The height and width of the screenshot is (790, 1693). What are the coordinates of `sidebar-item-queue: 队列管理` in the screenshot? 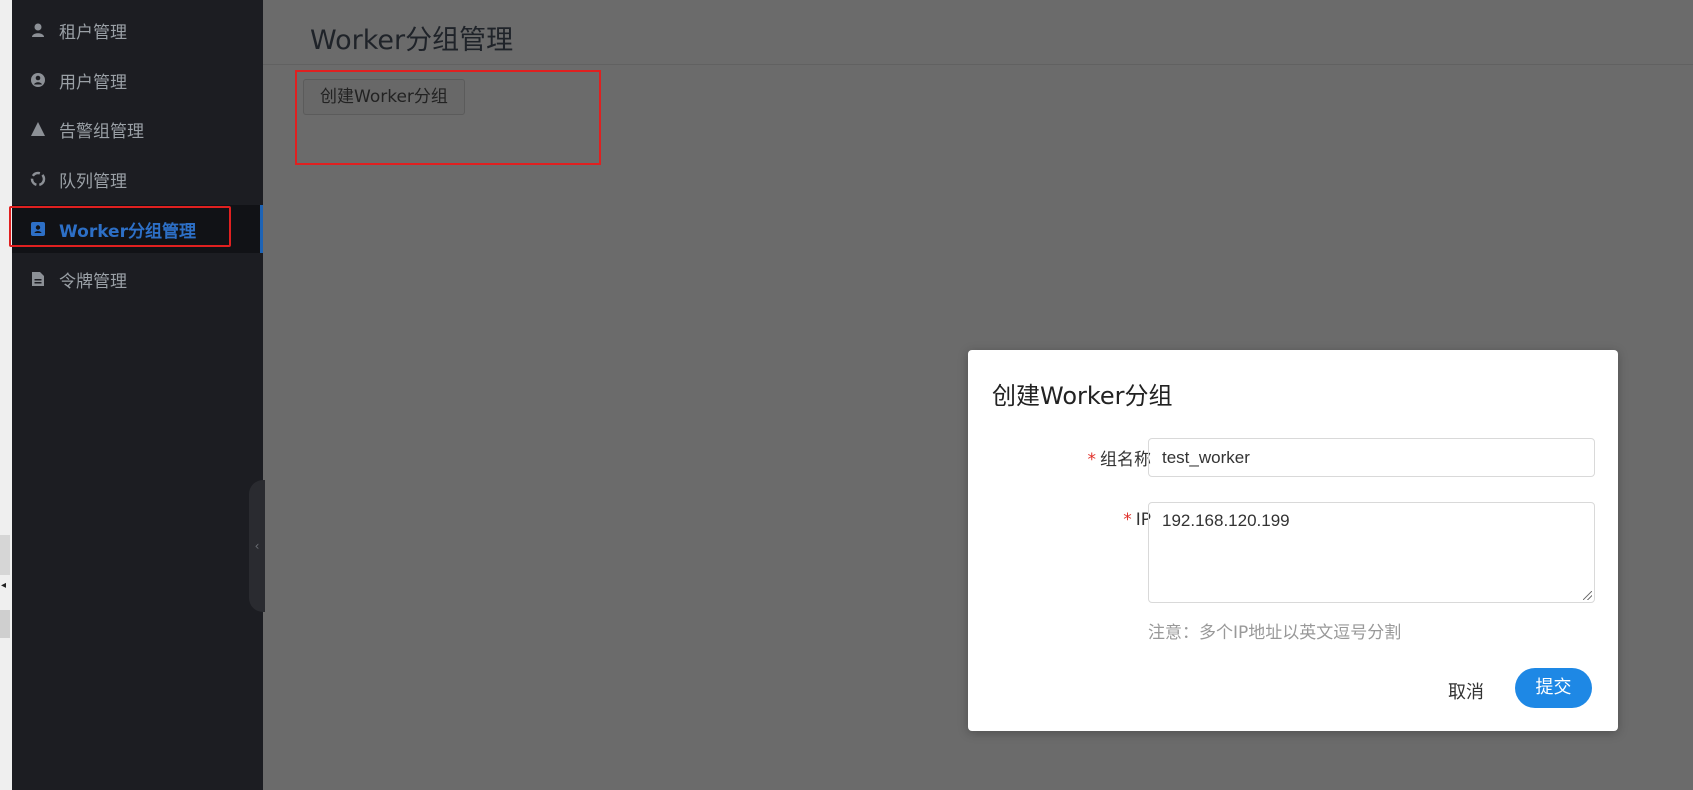 It's located at (137, 179).